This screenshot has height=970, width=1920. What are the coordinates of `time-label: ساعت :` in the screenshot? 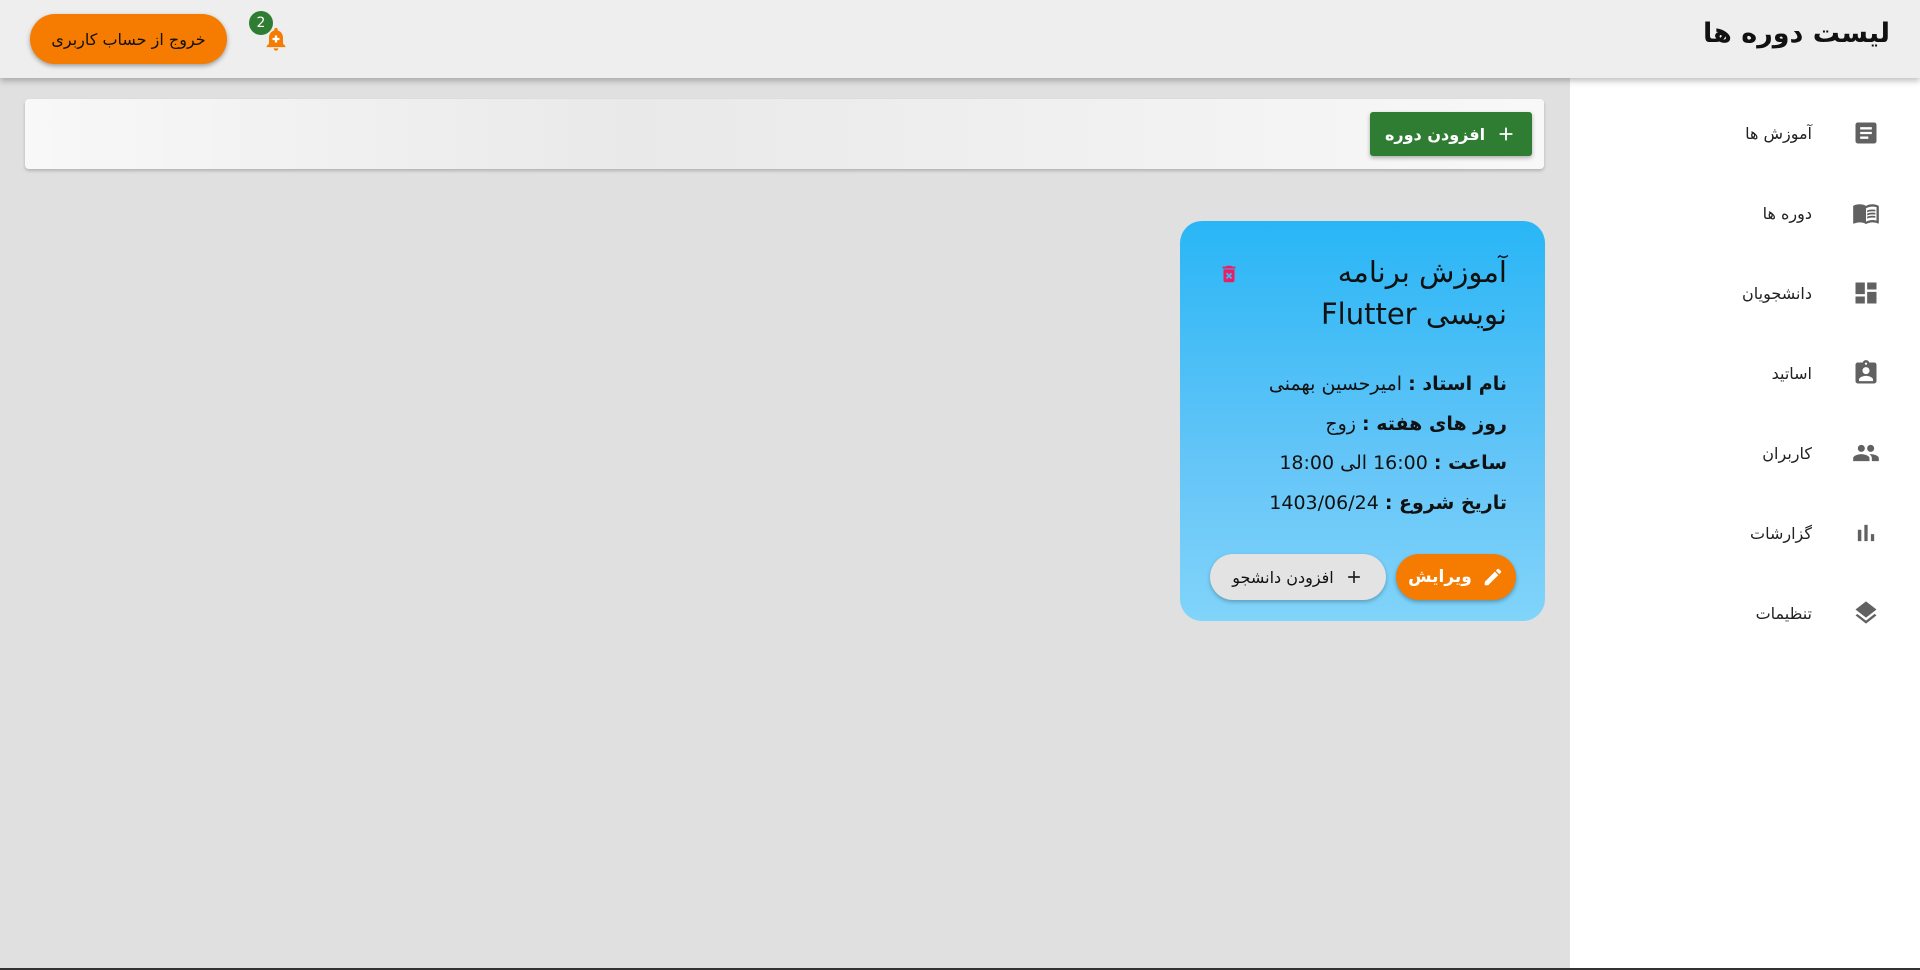 It's located at (1470, 463).